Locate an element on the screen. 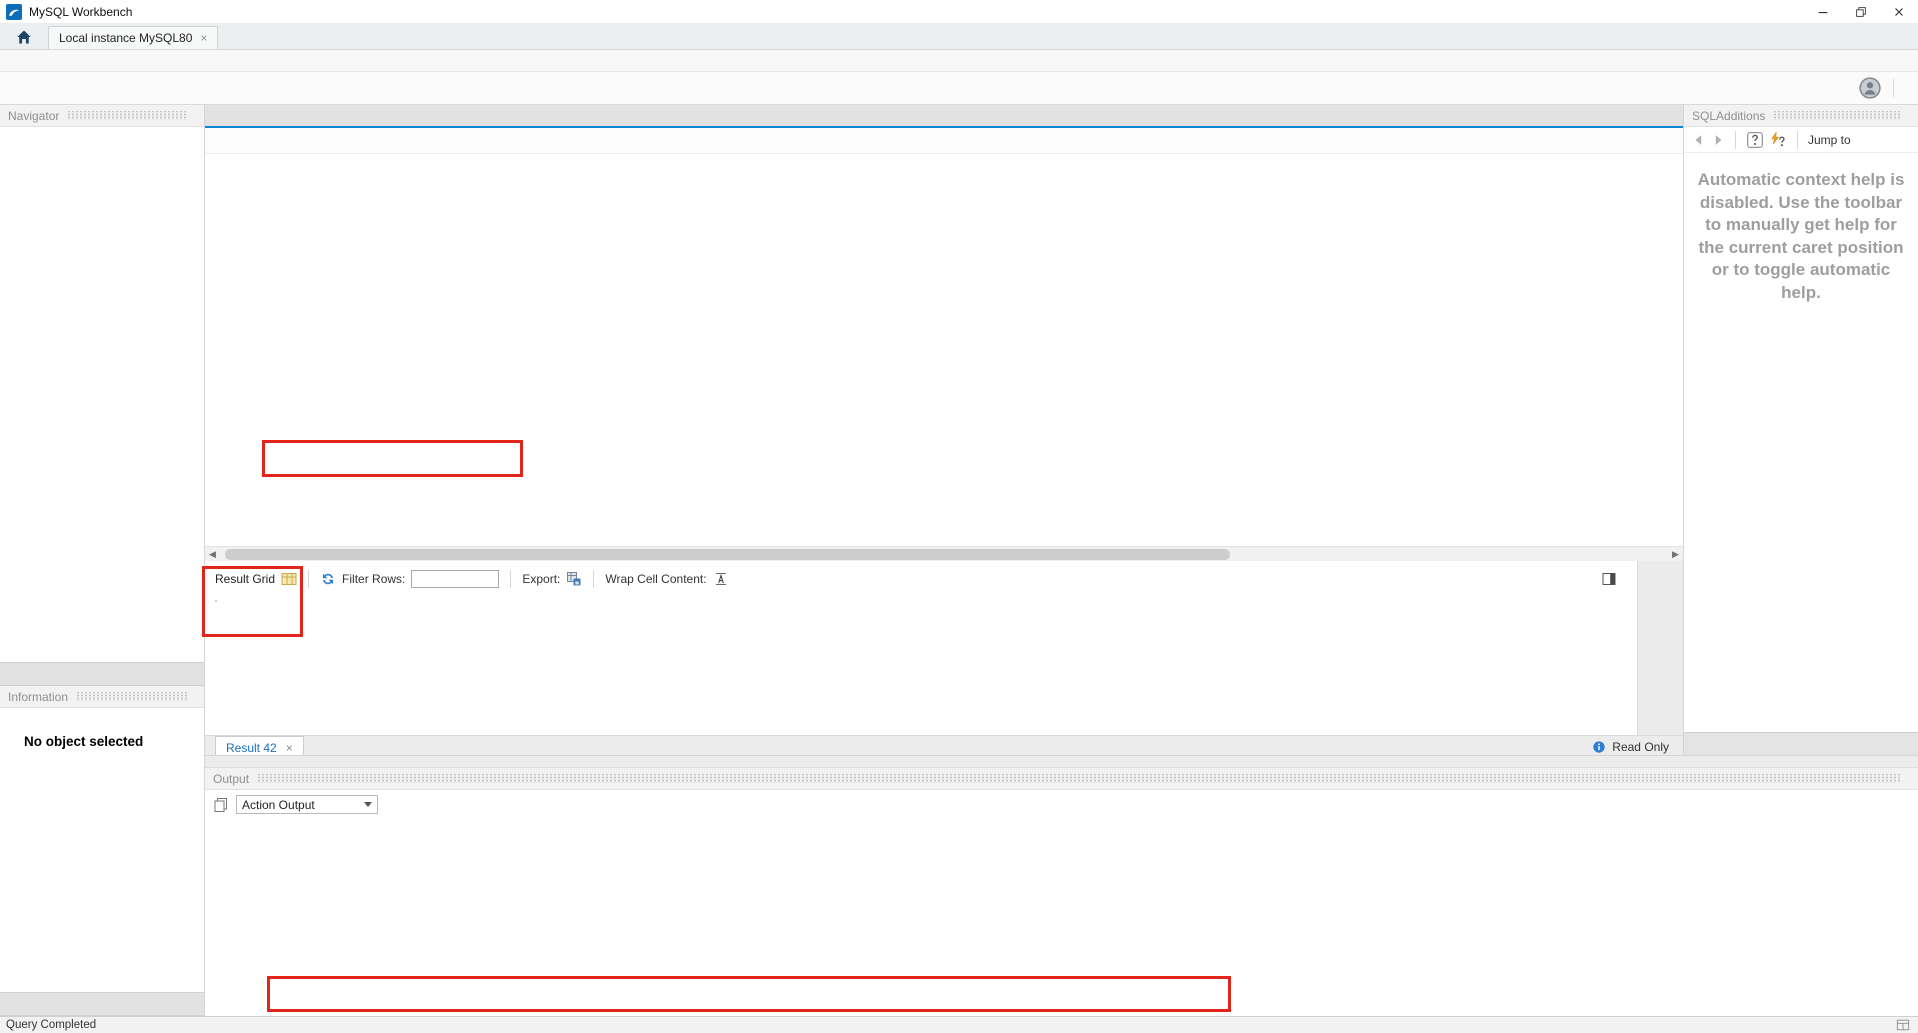  action-output-icon is located at coordinates (221, 805).